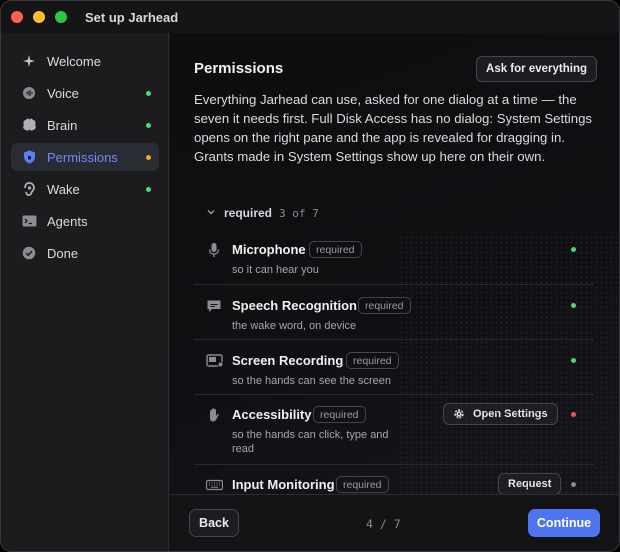 The height and width of the screenshot is (552, 620). I want to click on minimize-window-button, so click(39, 17).